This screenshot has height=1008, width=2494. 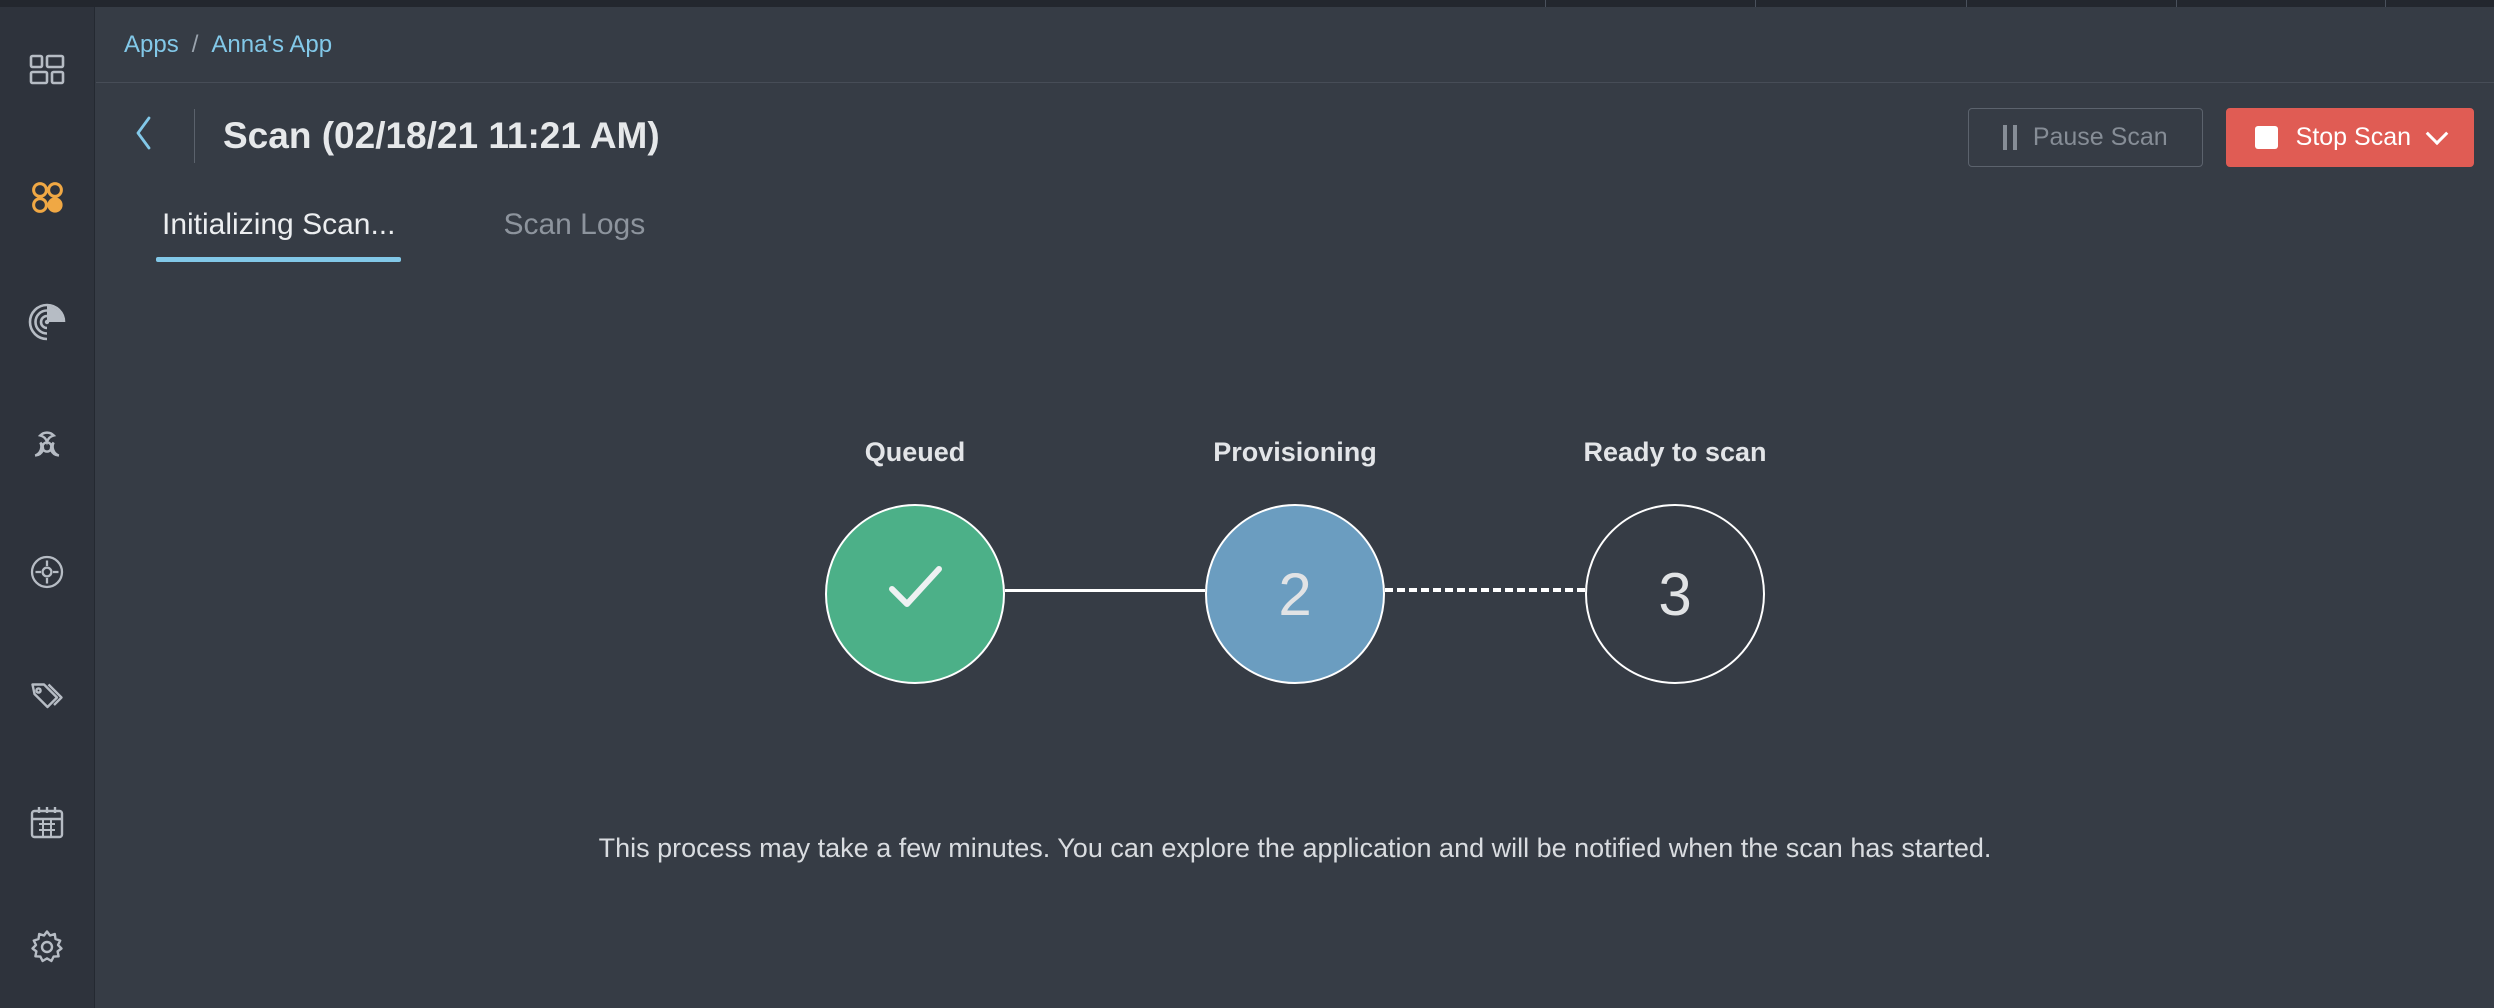 What do you see at coordinates (47, 507) in the screenshot?
I see `sidebar-rail` at bounding box center [47, 507].